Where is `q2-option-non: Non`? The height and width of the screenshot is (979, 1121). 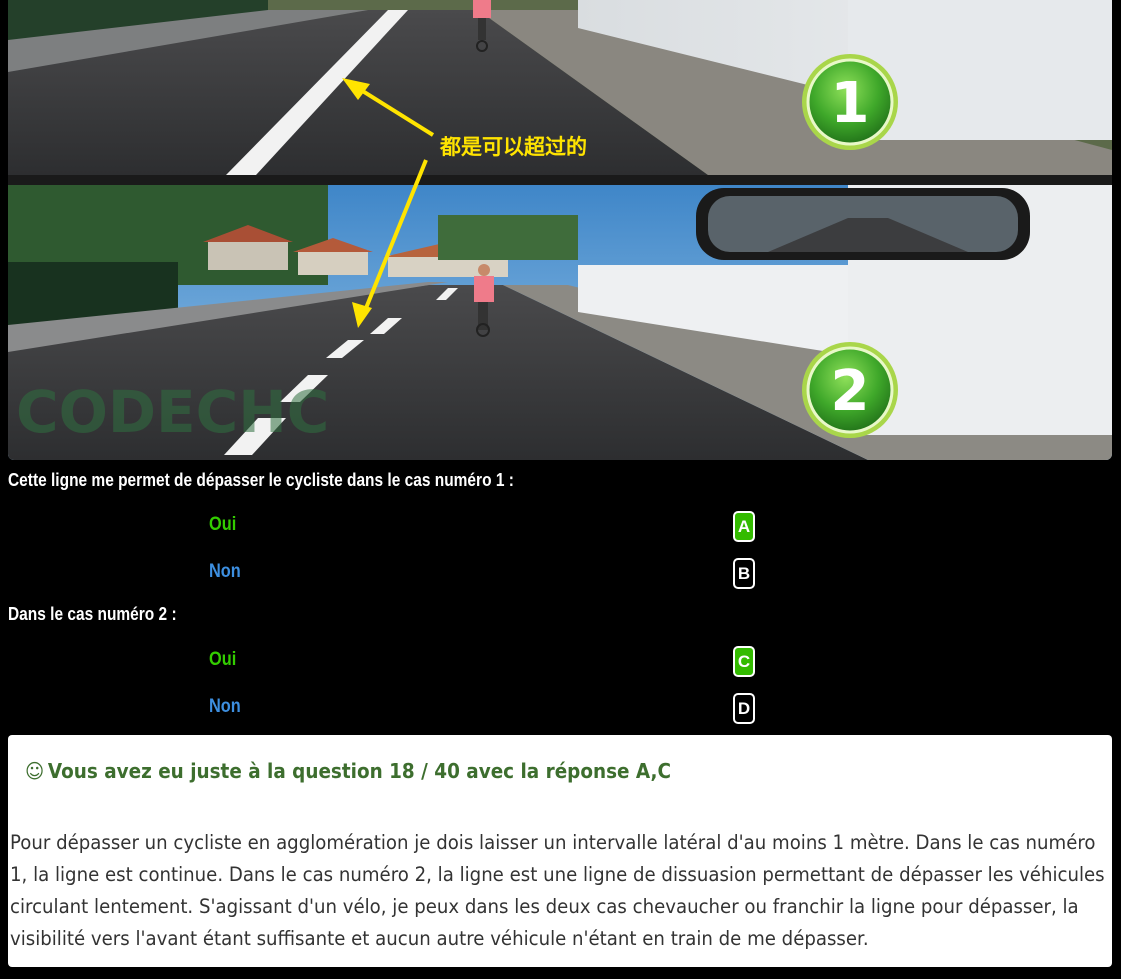 q2-option-non: Non is located at coordinates (225, 707).